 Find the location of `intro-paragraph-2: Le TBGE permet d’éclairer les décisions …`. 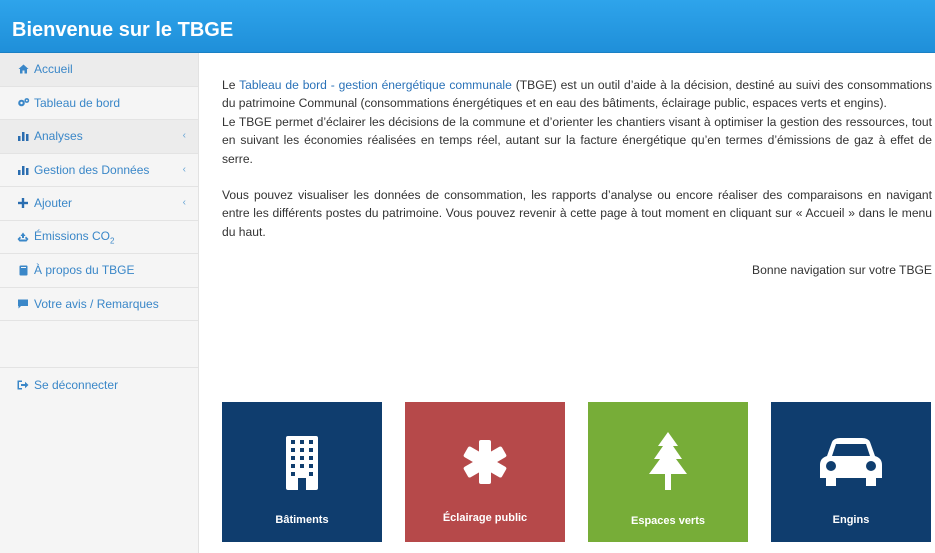

intro-paragraph-2: Le TBGE permet d’éclairer les décisions … is located at coordinates (577, 140).